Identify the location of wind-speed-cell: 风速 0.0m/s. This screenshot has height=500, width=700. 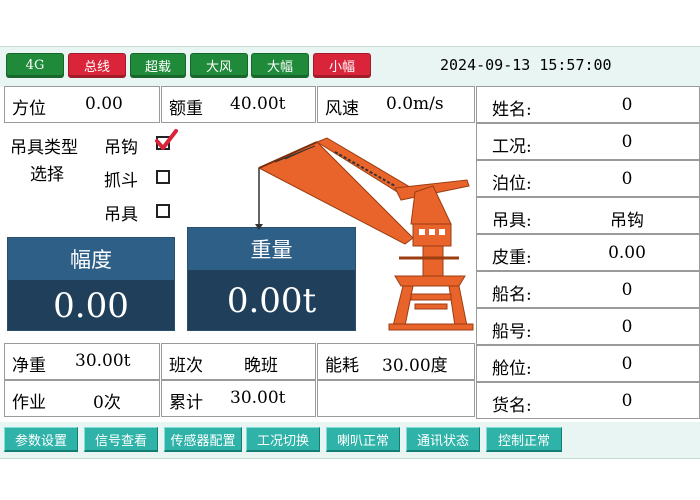
(396, 104).